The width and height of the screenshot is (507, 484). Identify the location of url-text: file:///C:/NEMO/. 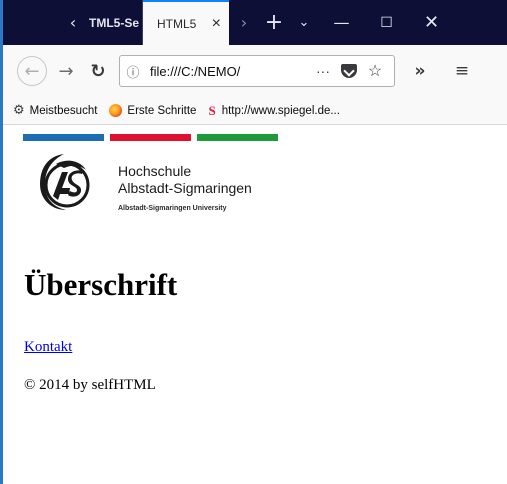
(224, 71).